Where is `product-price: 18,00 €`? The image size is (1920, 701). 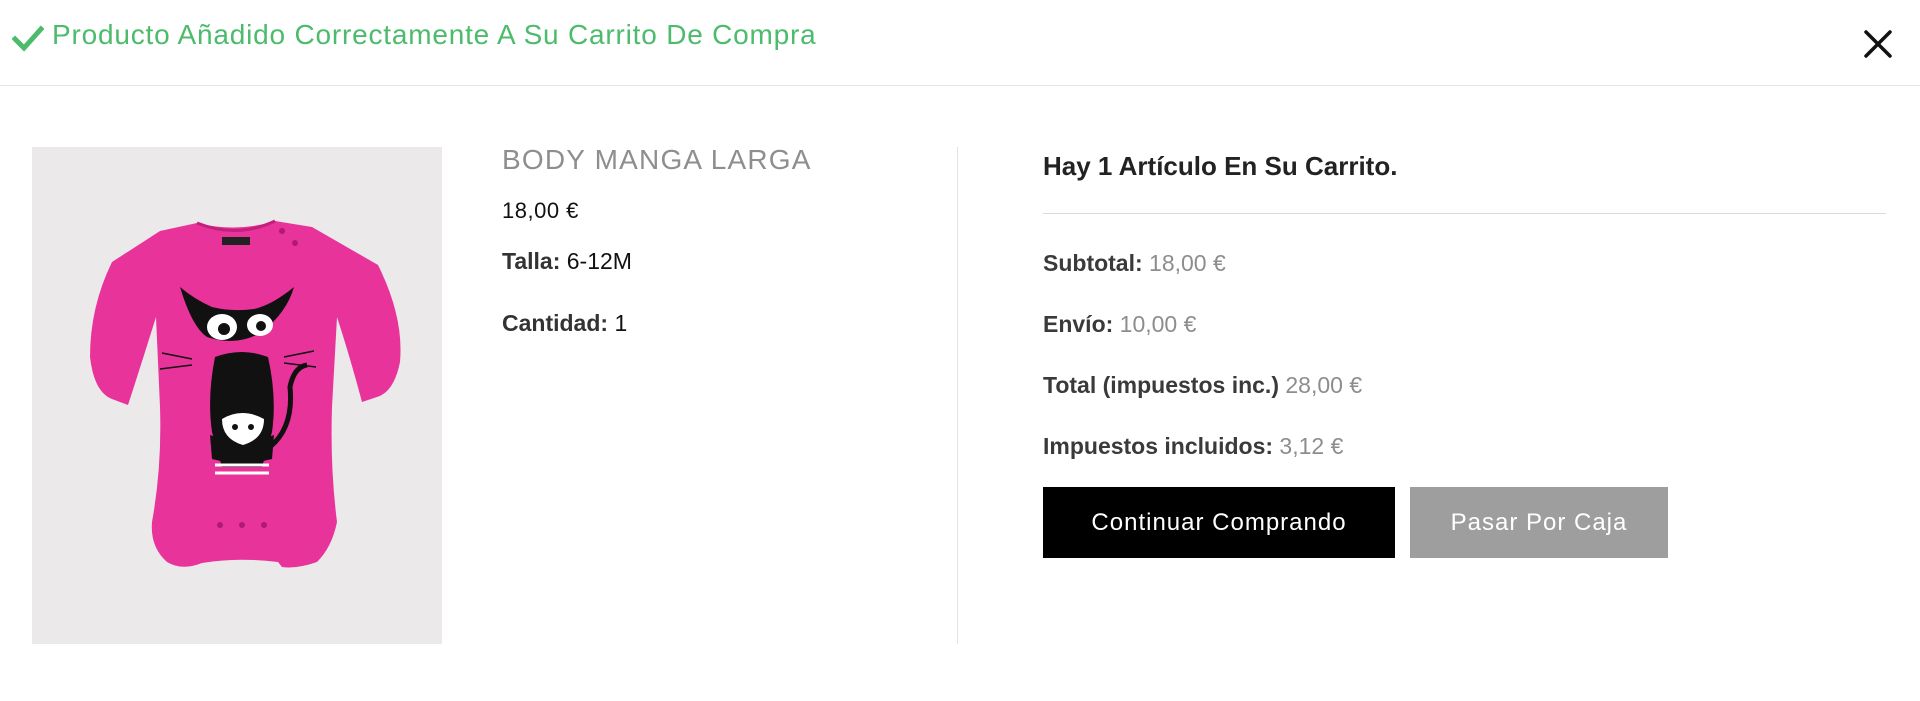
product-price: 18,00 € is located at coordinates (540, 210).